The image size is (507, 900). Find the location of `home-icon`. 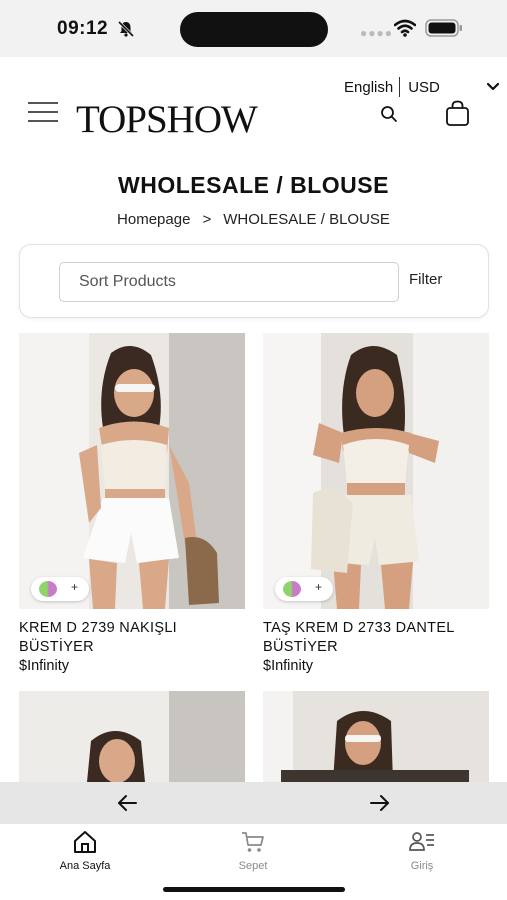

home-icon is located at coordinates (85, 842).